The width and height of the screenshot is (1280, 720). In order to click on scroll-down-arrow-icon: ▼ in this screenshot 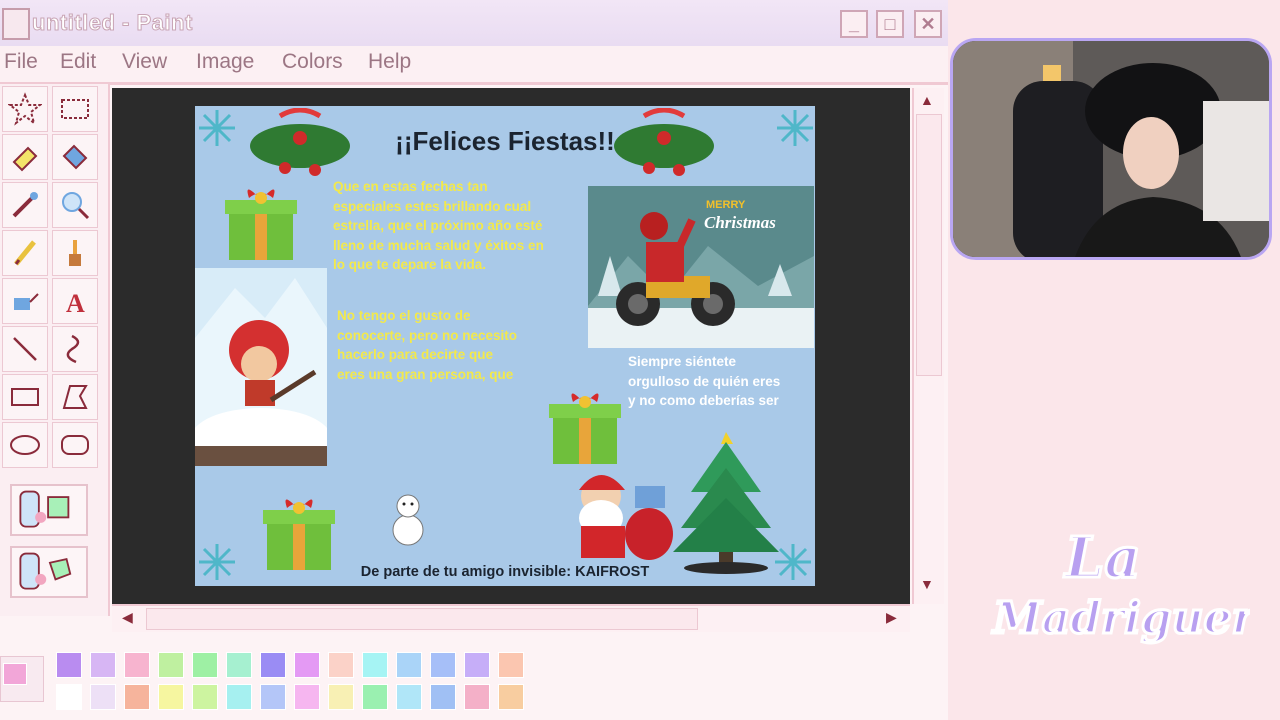, I will do `click(927, 584)`.